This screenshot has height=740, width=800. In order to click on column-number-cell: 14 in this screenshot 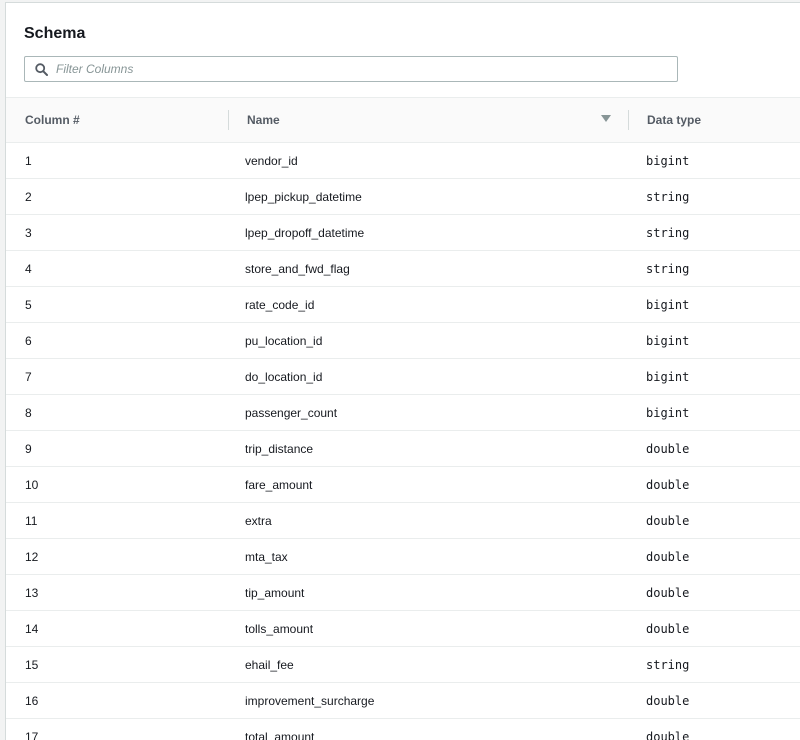, I will do `click(32, 628)`.